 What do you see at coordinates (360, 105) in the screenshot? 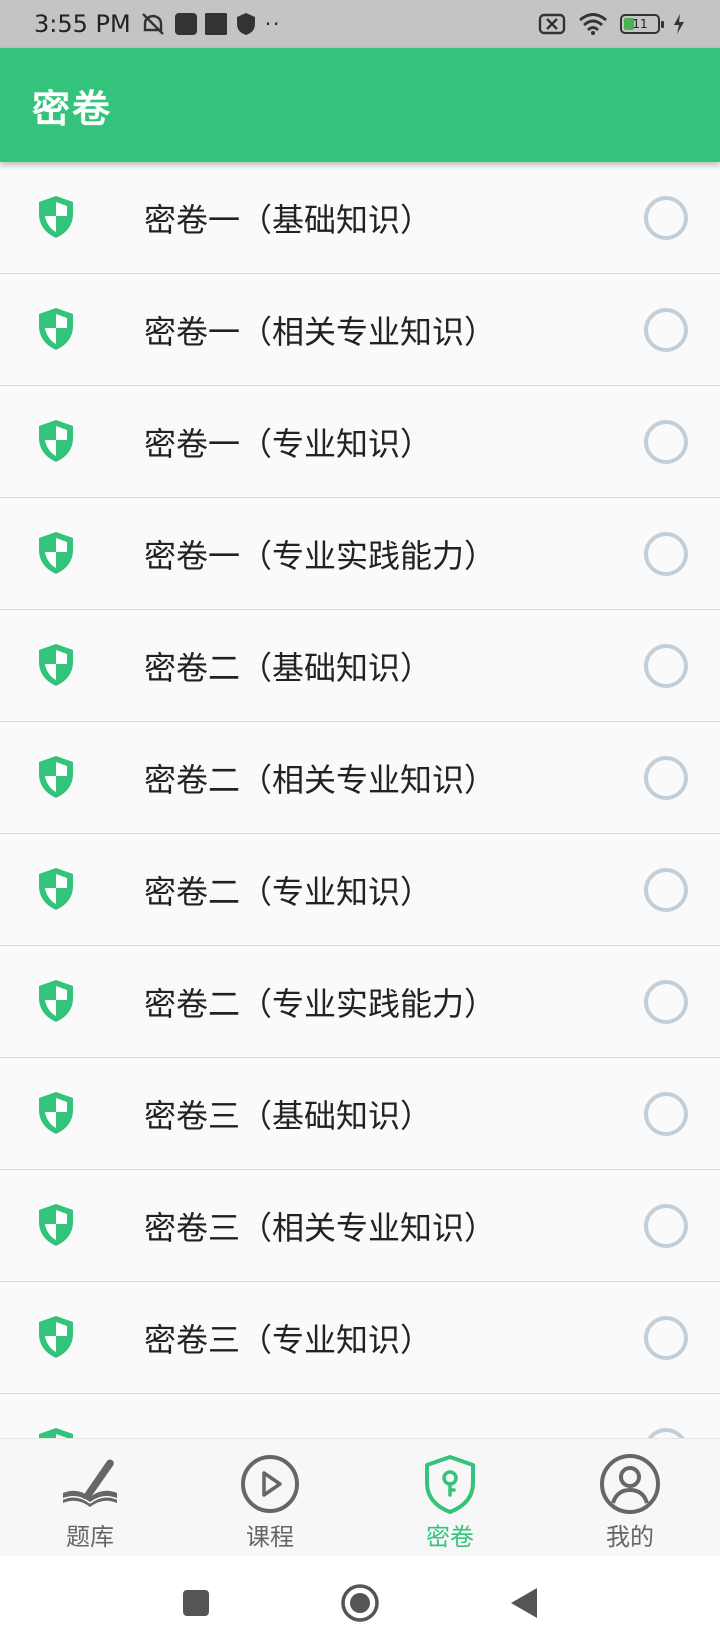
I see `app-bar: 密卷` at bounding box center [360, 105].